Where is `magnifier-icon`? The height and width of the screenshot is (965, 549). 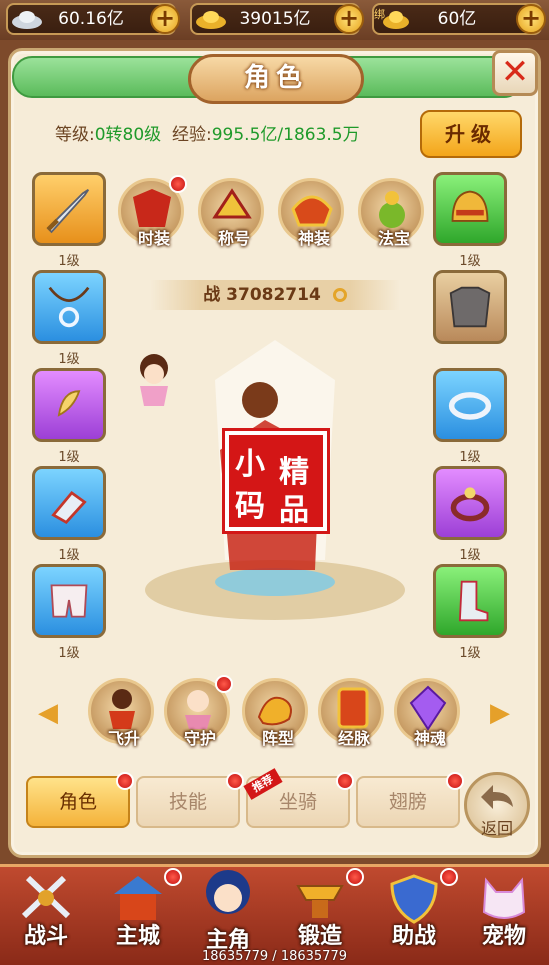
magnifier-icon is located at coordinates (339, 295).